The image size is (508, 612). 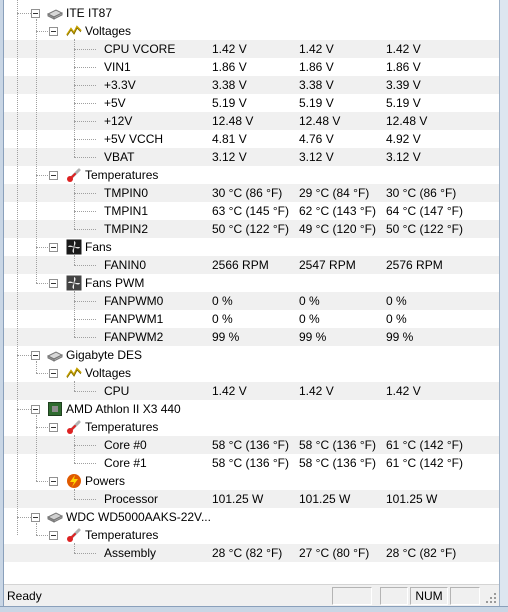 What do you see at coordinates (251, 139) in the screenshot?
I see `sensor-row-5v-vcch: +5V VCCH 4.81 V 4.76 V 4.92 V` at bounding box center [251, 139].